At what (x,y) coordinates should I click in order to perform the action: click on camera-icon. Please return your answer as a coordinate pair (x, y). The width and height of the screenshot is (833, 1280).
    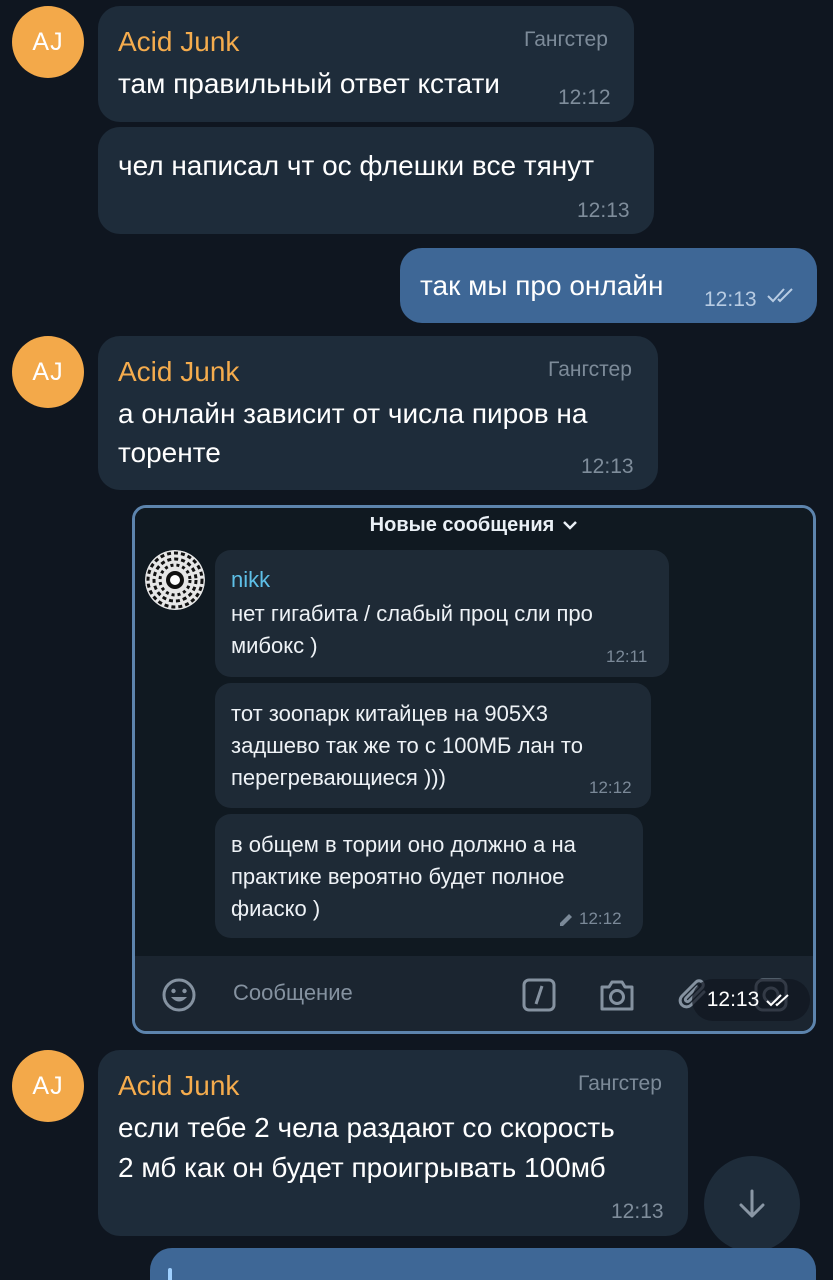
    Looking at the image, I should click on (617, 995).